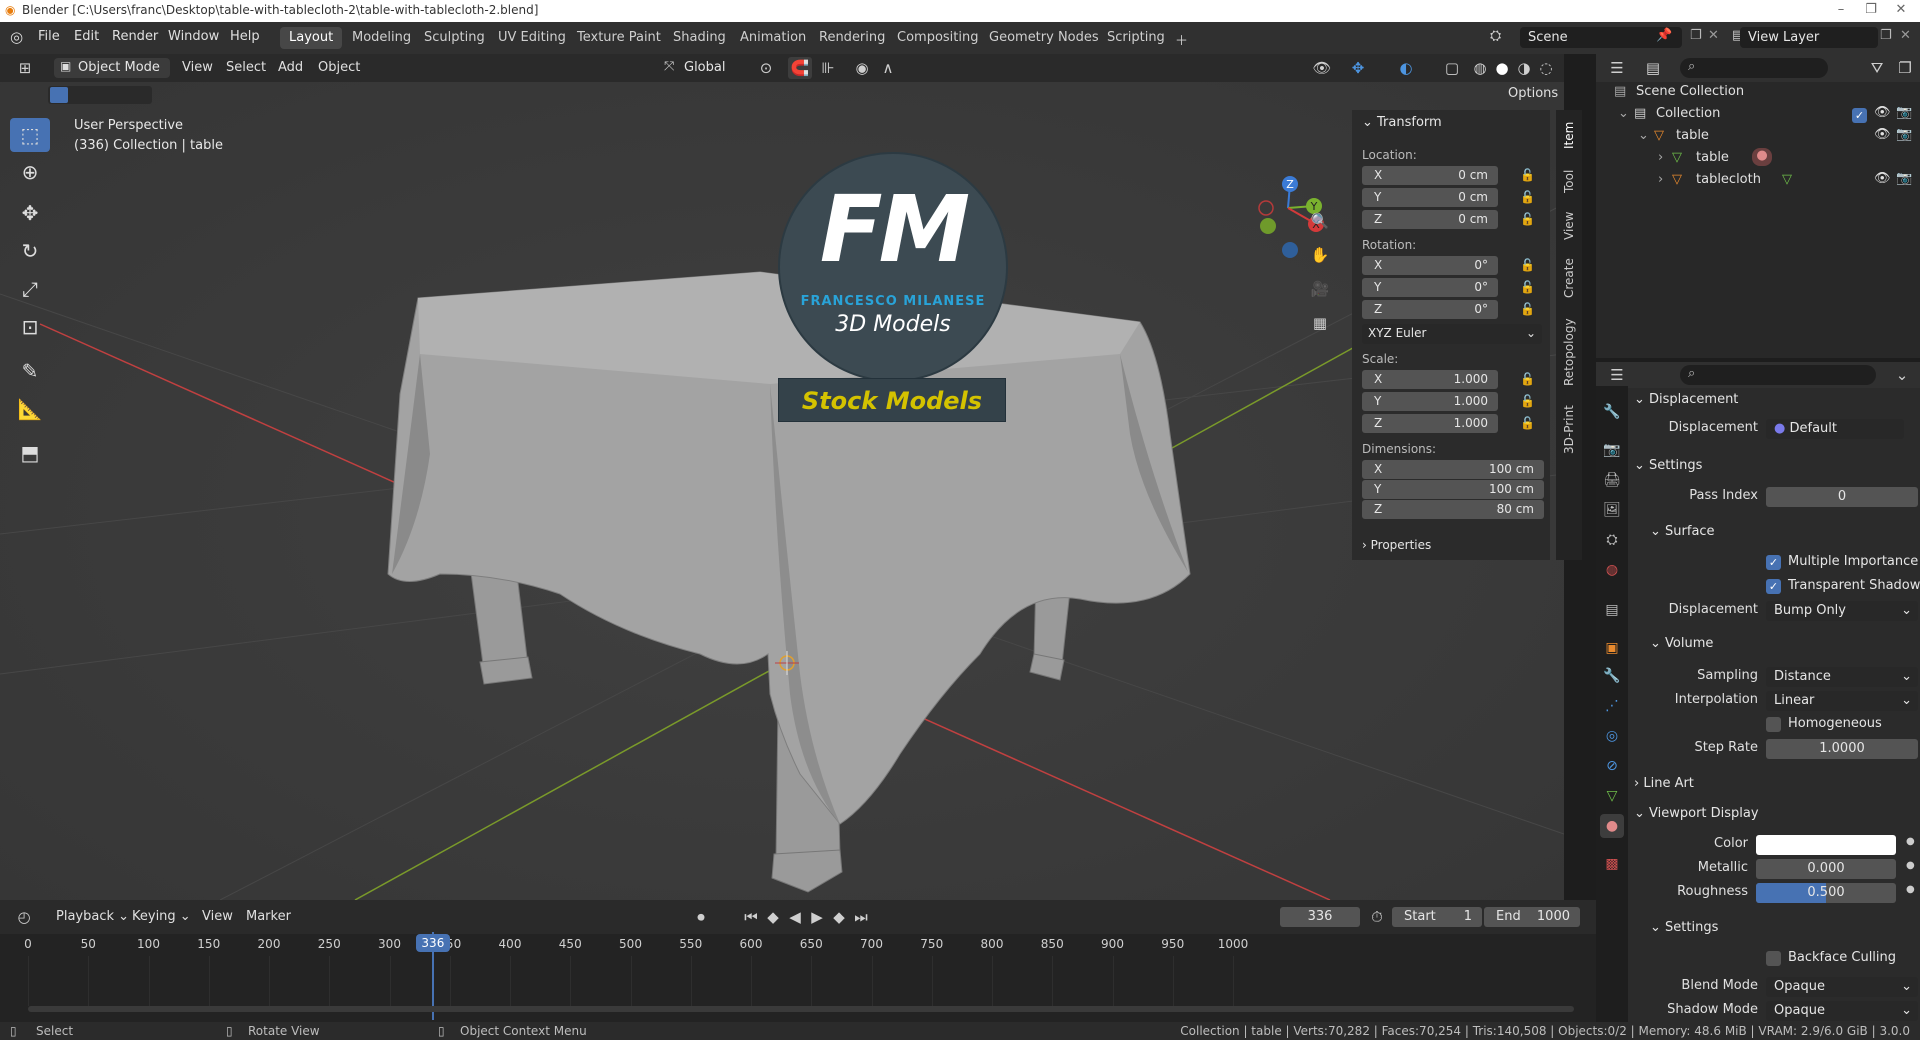  What do you see at coordinates (532, 38) in the screenshot?
I see `tab-uv-editing: UV Editing` at bounding box center [532, 38].